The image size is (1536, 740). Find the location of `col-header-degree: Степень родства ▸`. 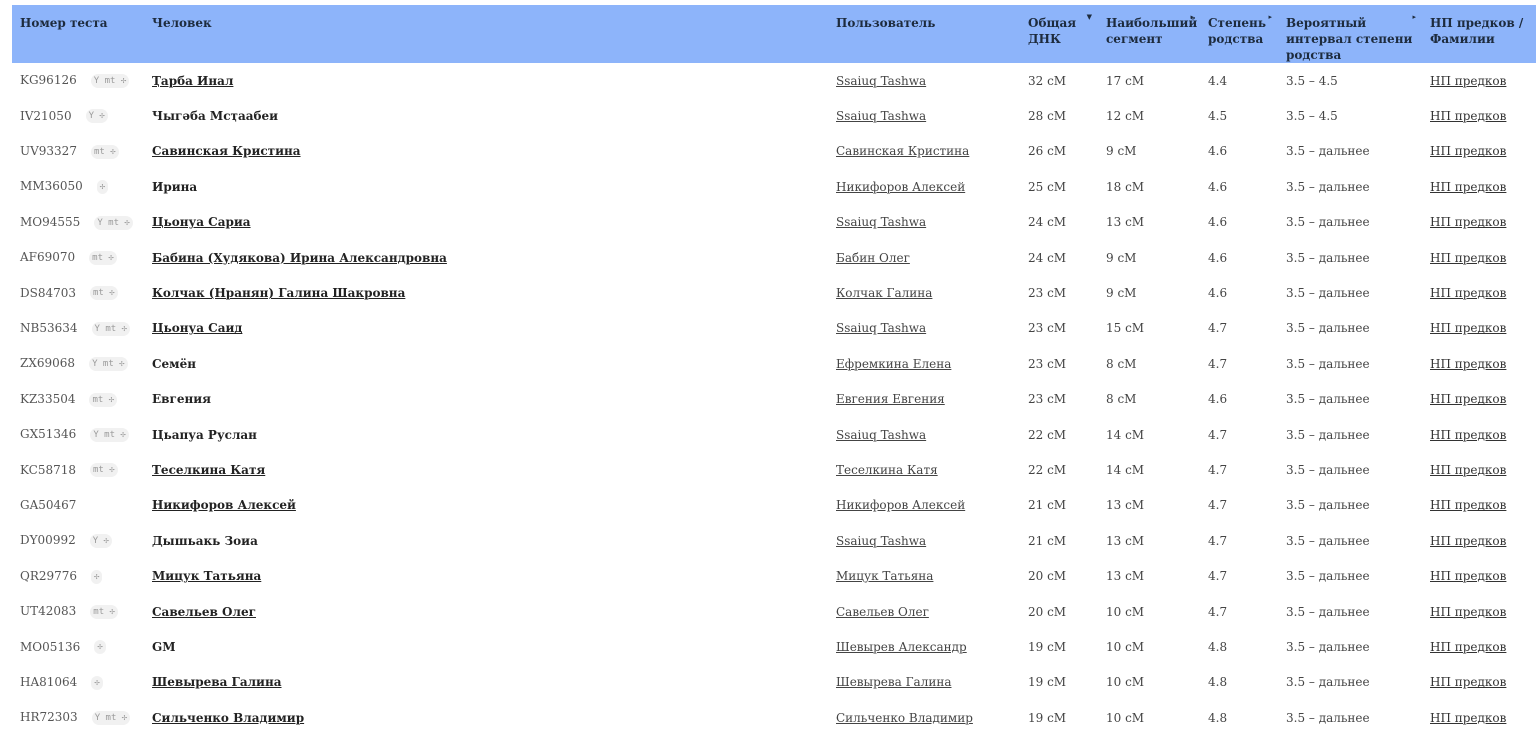

col-header-degree: Степень родства ▸ is located at coordinates (1239, 34).